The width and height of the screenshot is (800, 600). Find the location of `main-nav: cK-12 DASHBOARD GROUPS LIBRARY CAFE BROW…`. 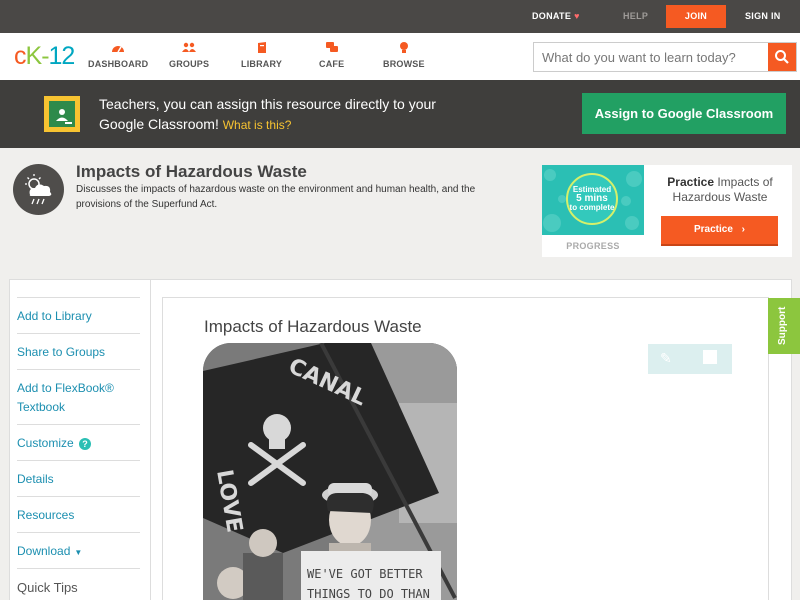

main-nav: cK-12 DASHBOARD GROUPS LIBRARY CAFE BROW… is located at coordinates (400, 56).